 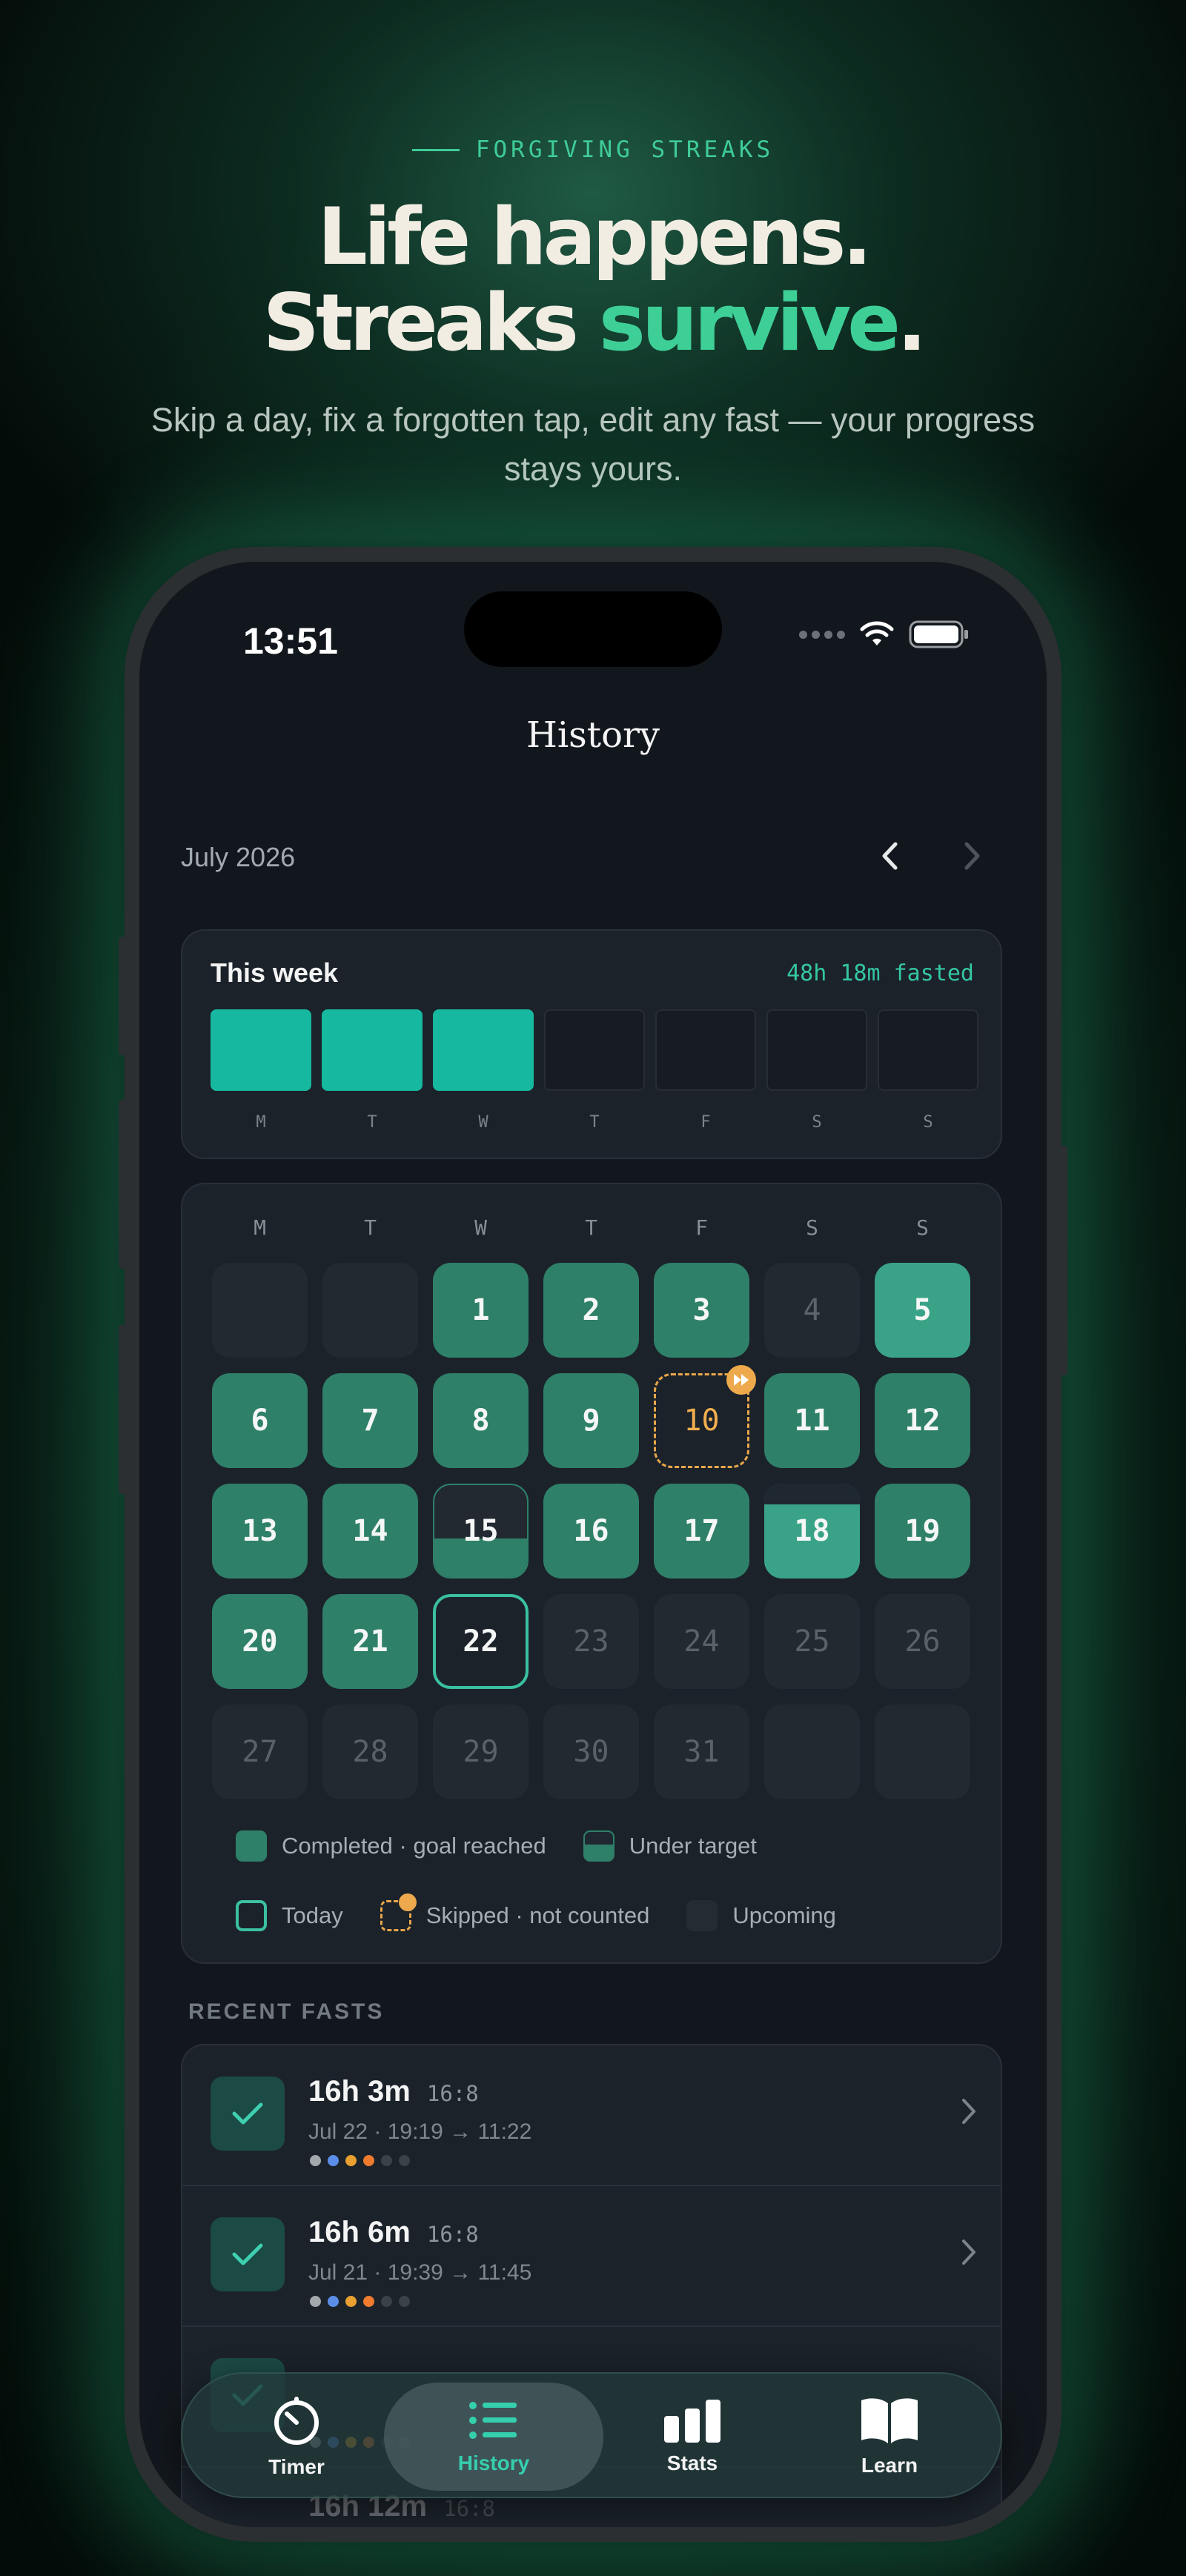 I want to click on calendar-day: 6, so click(x=260, y=1420).